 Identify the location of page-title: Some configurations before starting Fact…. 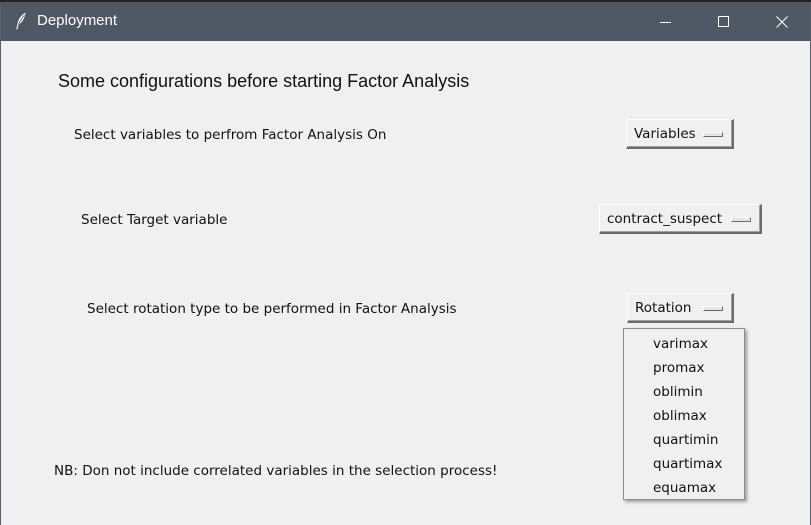
(264, 81).